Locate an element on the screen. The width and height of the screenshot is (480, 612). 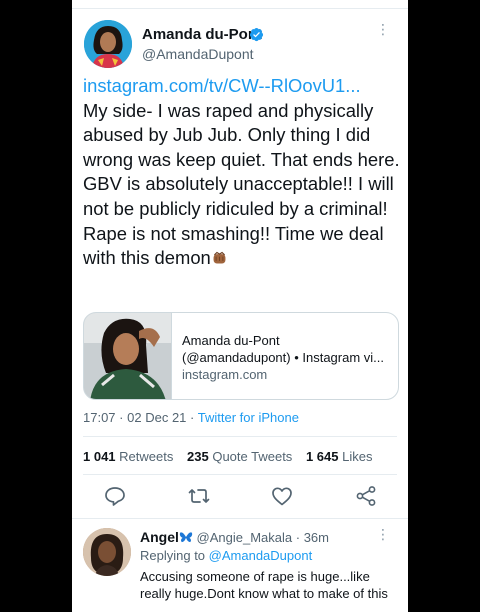
author-name: Amanda du-Pont is located at coordinates (202, 34).